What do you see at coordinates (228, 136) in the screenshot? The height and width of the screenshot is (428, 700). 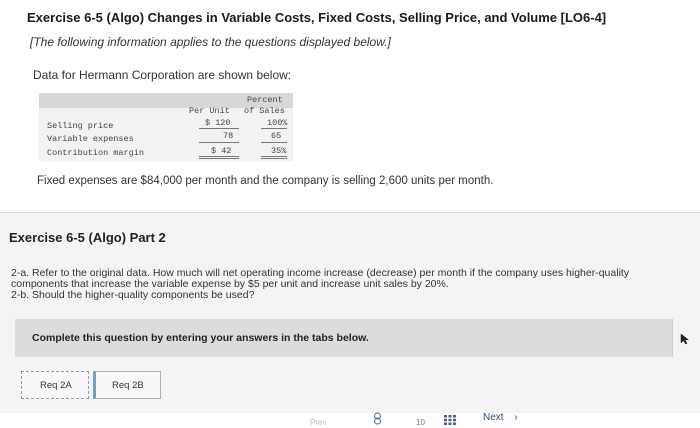 I see `row-value-variable-expenses: 78` at bounding box center [228, 136].